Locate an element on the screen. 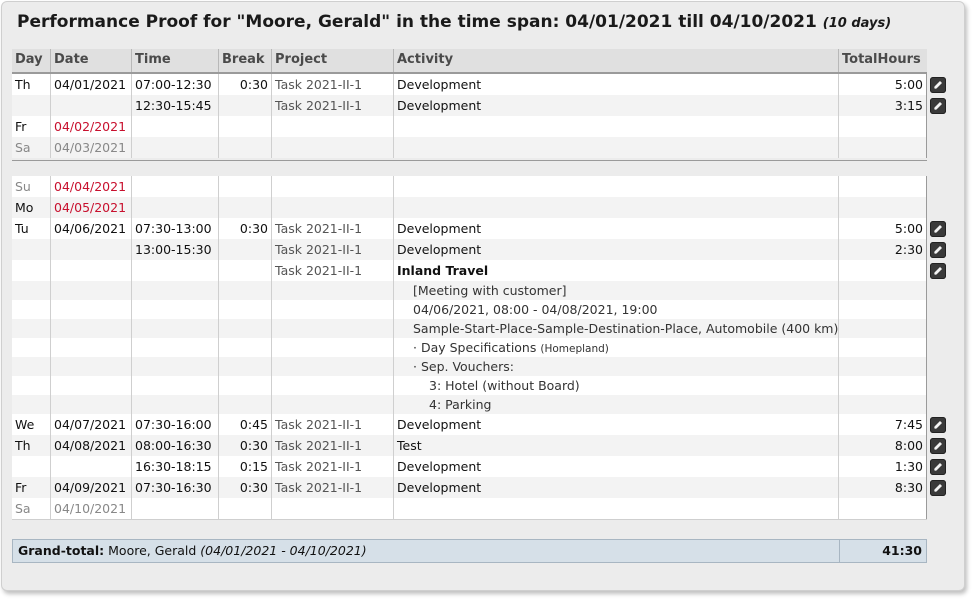 The width and height of the screenshot is (972, 600). cell-date: 04/03/2021 is located at coordinates (90, 147).